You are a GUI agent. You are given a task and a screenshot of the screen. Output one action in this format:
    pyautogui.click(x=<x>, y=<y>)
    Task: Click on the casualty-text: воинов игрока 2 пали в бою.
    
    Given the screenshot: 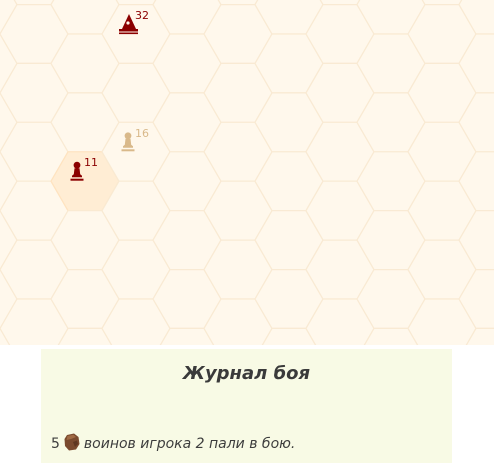 What is the action you would take?
    pyautogui.click(x=189, y=444)
    